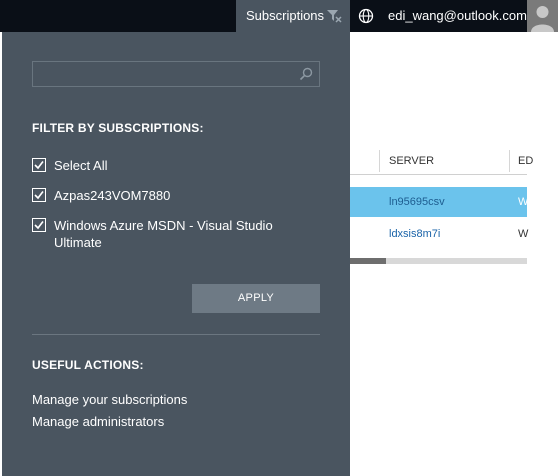 This screenshot has height=476, width=558. I want to click on table-row: ldxsis8m7i W, so click(439, 234).